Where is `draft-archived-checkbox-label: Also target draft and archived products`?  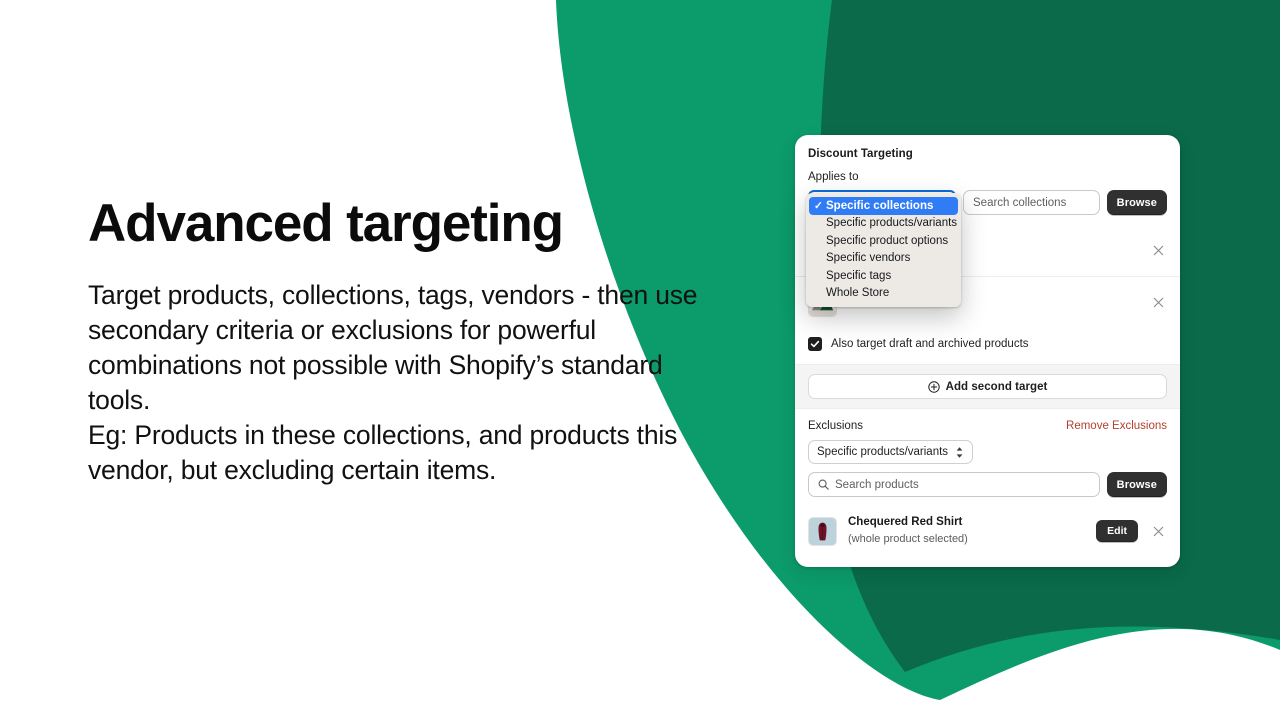
draft-archived-checkbox-label: Also target draft and archived products is located at coordinates (930, 344).